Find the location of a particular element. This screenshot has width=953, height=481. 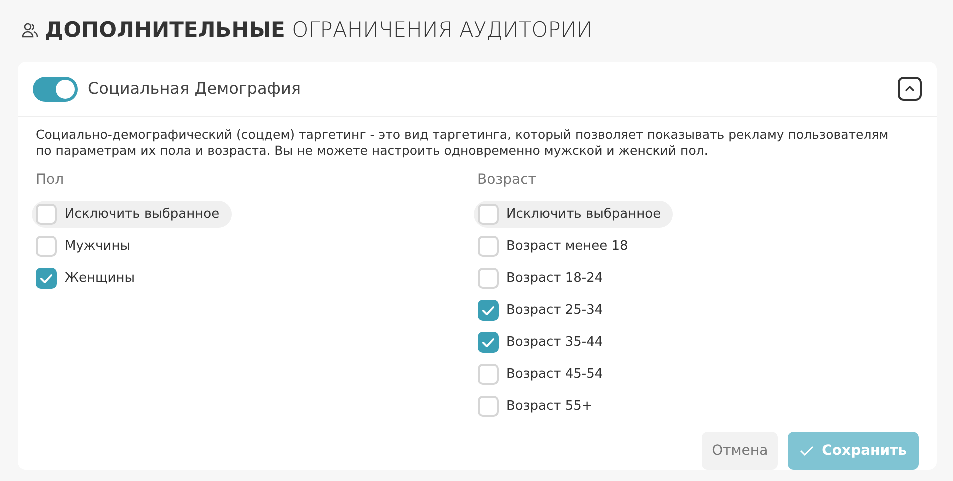

description-text: Социально-демографический (соцдем) таргетинг - это вид таргетинга, который позволяет показывать рекламу пользователям по параметрам их пола и возраста. Вы не можете настроить одновременно мужской и женский пол. is located at coordinates (463, 143).